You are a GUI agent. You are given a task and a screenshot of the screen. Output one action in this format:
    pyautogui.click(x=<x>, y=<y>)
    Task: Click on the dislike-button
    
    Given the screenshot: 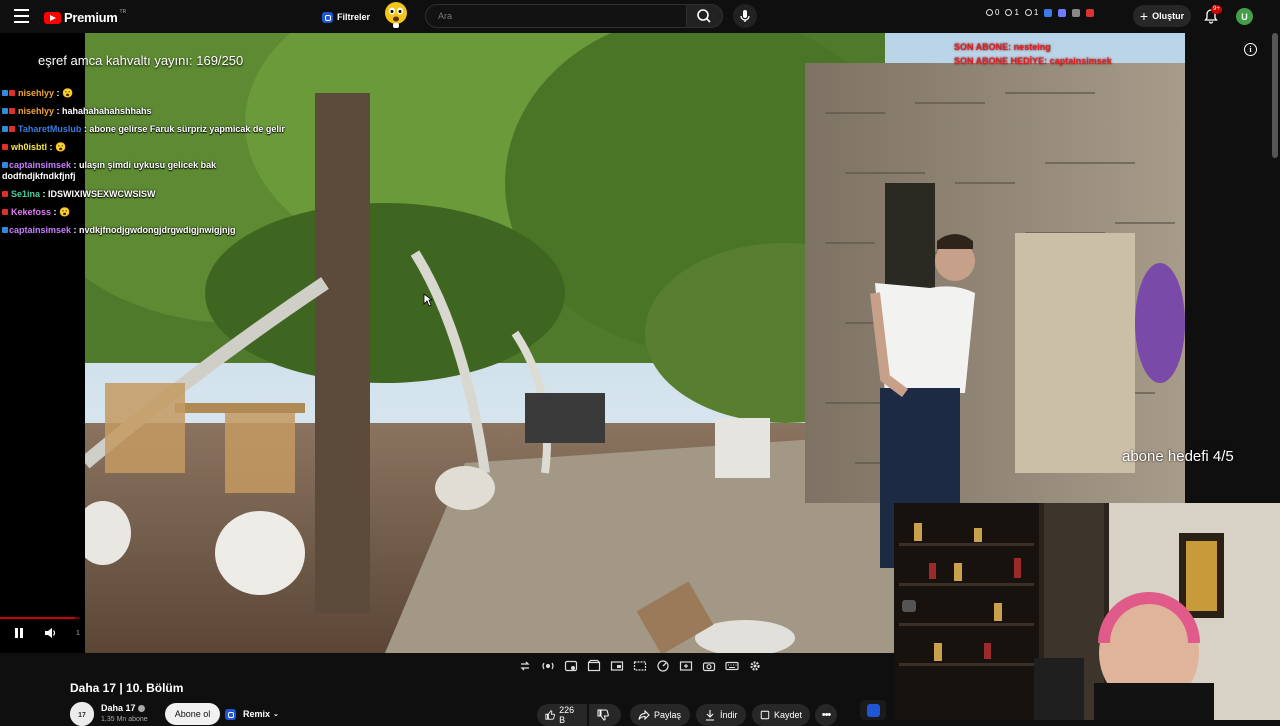 What is the action you would take?
    pyautogui.click(x=605, y=715)
    